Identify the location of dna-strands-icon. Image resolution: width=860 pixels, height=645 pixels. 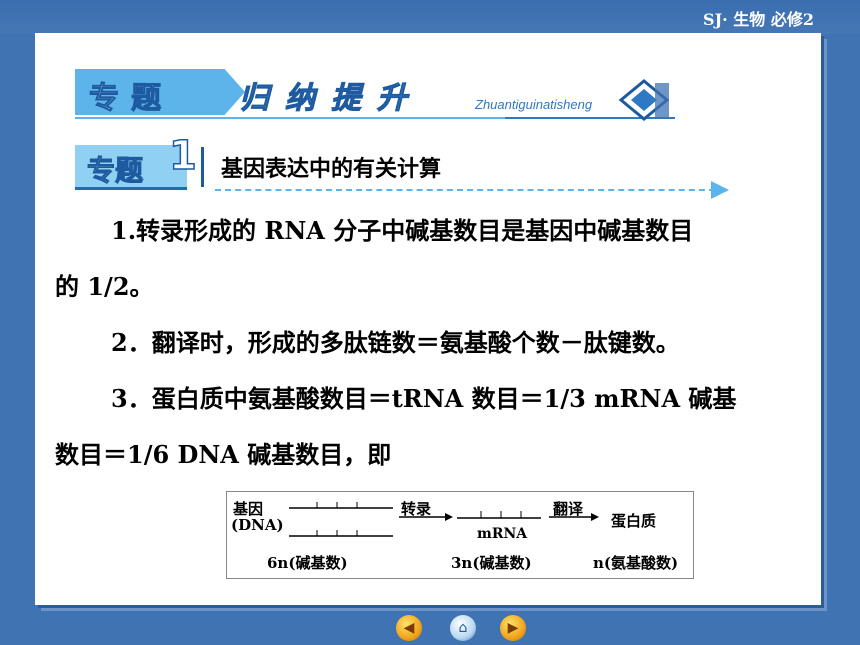
(341, 519).